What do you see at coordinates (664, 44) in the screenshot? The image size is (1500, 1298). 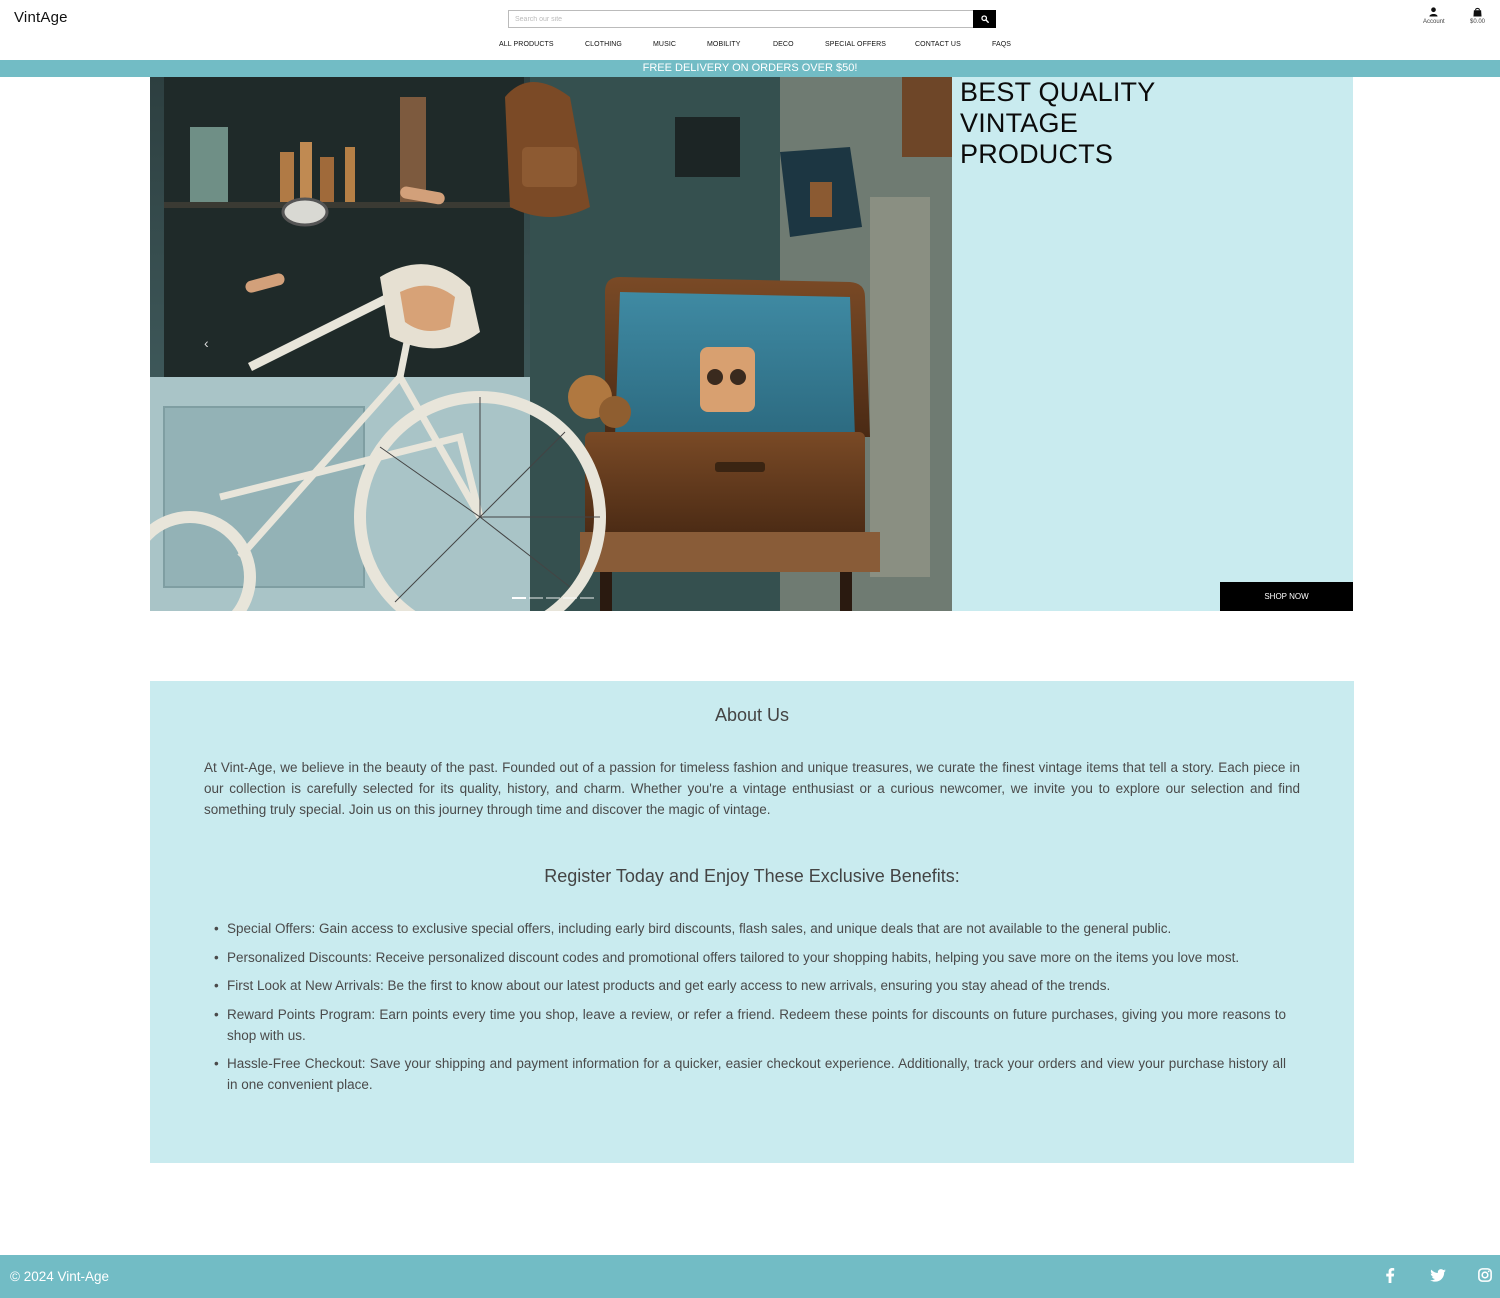 I see `nav-item-music: MUSIC` at bounding box center [664, 44].